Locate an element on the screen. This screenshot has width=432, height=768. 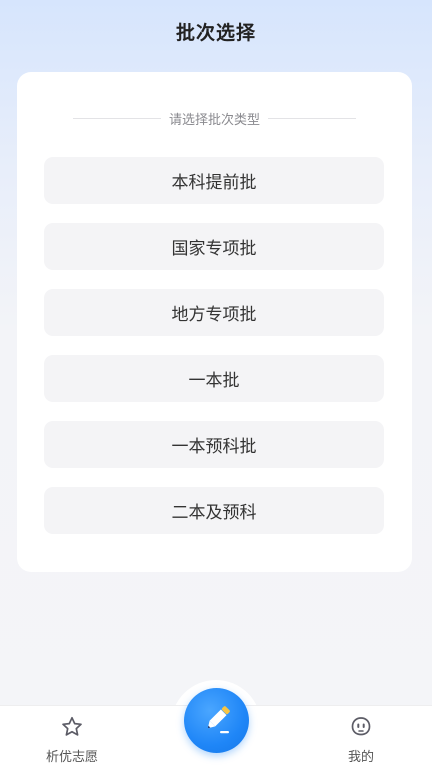
divider-line-left is located at coordinates (117, 118).